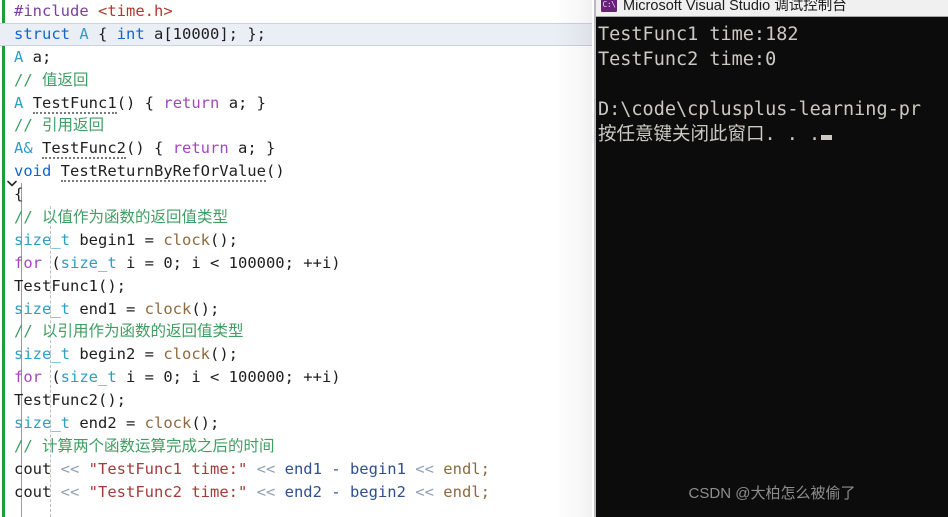 This screenshot has width=948, height=517. Describe the element at coordinates (149, 148) in the screenshot. I see `token-punct: () {` at that location.